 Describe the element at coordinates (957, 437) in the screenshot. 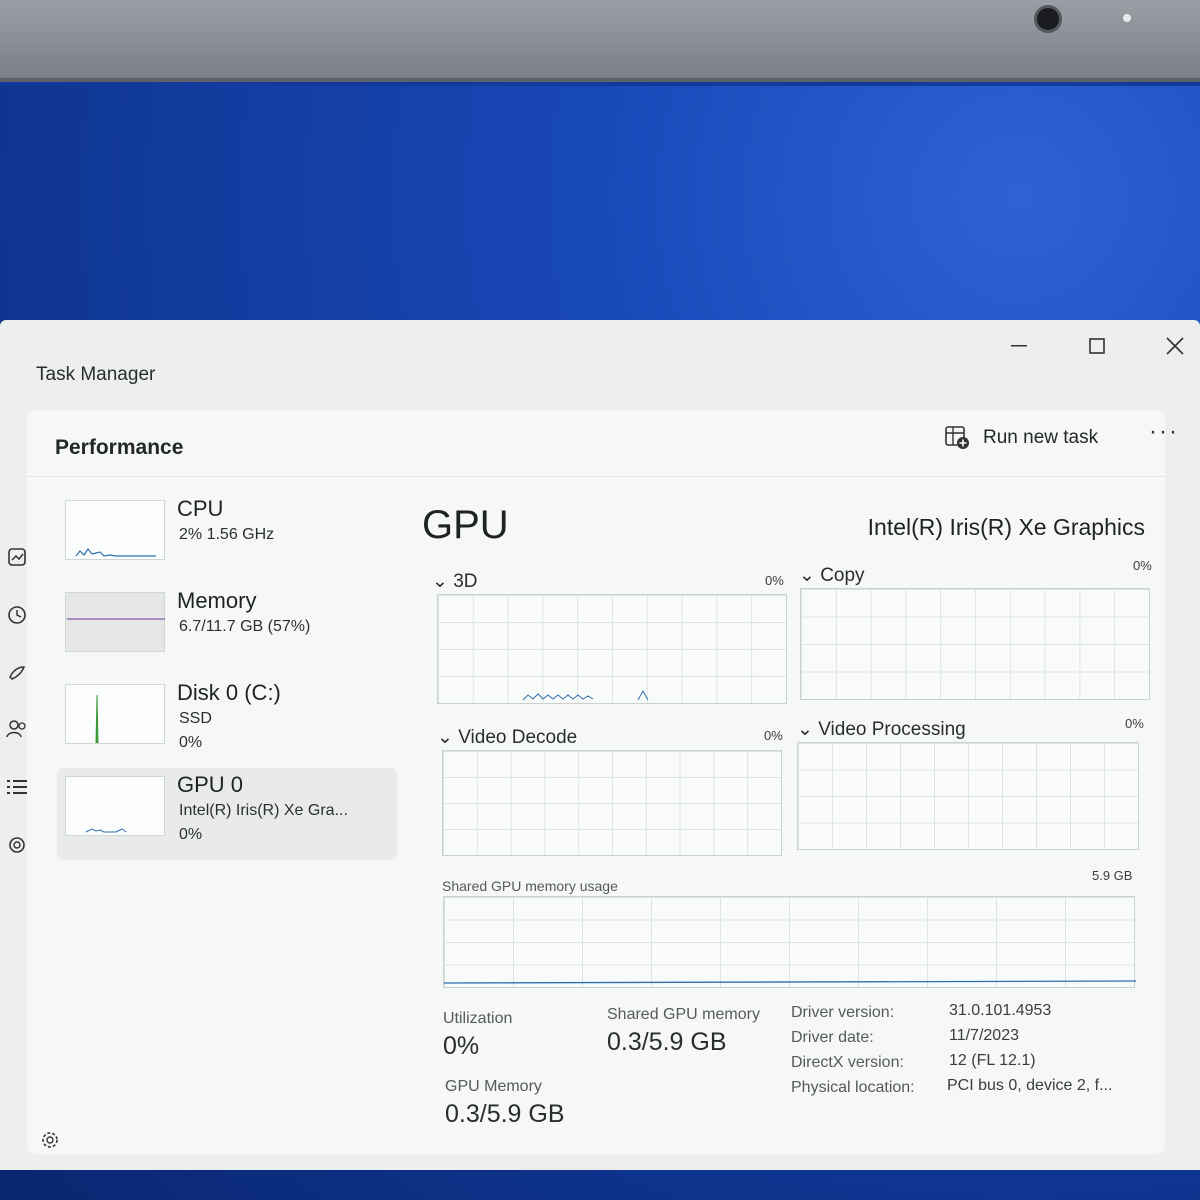

I see `run-task-icon` at that location.